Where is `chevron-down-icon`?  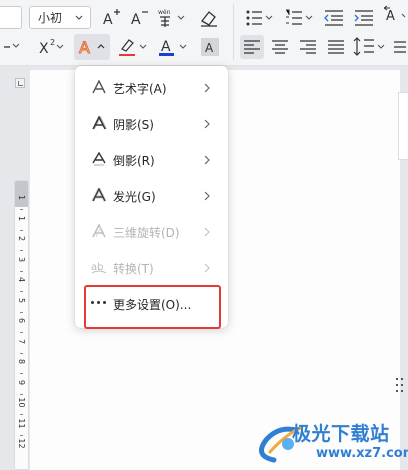 chevron-down-icon is located at coordinates (79, 19).